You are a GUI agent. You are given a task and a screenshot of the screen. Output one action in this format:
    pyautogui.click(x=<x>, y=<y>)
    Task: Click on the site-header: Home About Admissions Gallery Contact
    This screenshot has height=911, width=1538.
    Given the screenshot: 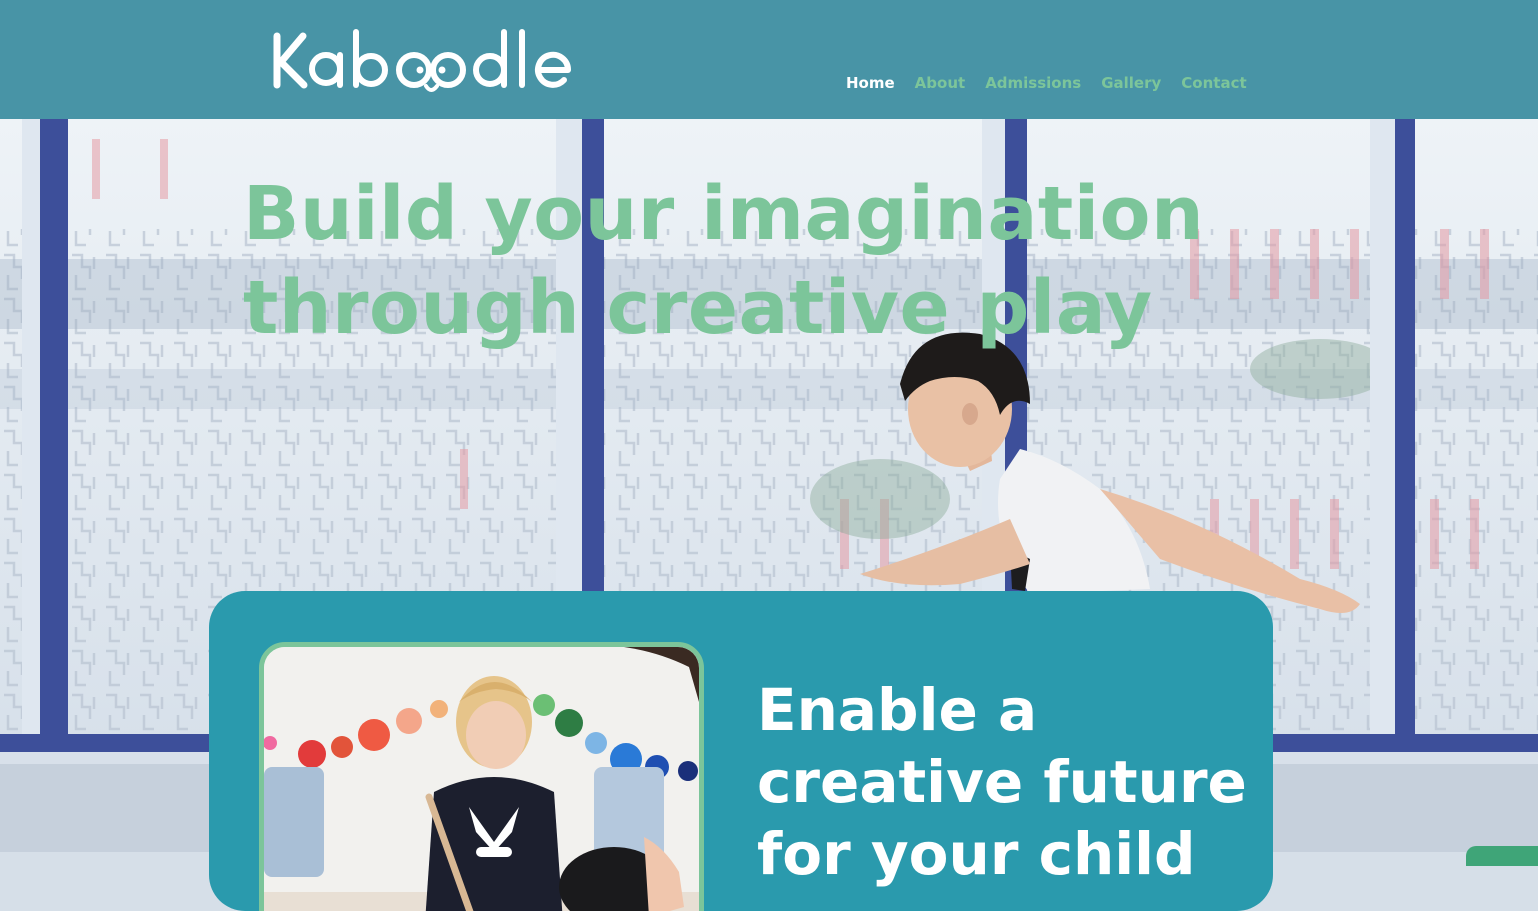 What is the action you would take?
    pyautogui.click(x=769, y=59)
    